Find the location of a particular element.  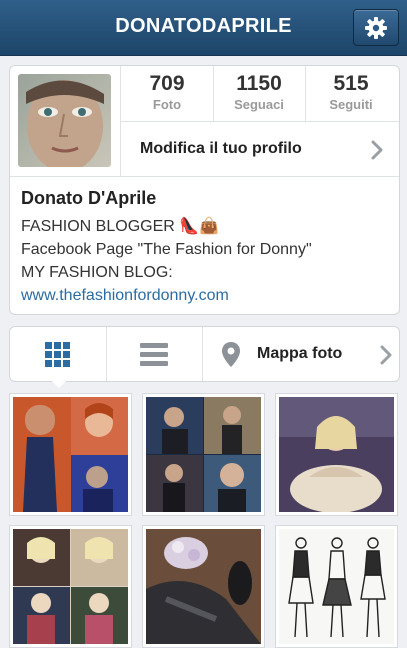

gear-icon is located at coordinates (376, 28).